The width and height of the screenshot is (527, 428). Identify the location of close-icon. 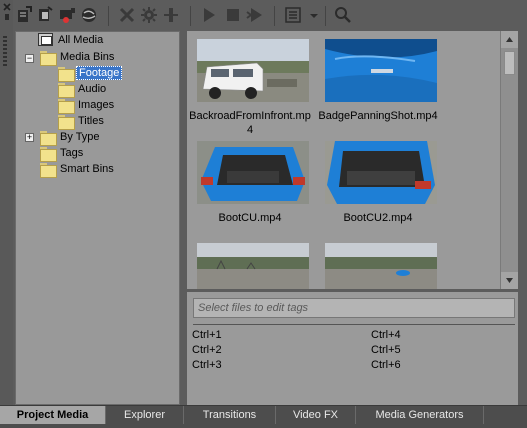
(7, 7).